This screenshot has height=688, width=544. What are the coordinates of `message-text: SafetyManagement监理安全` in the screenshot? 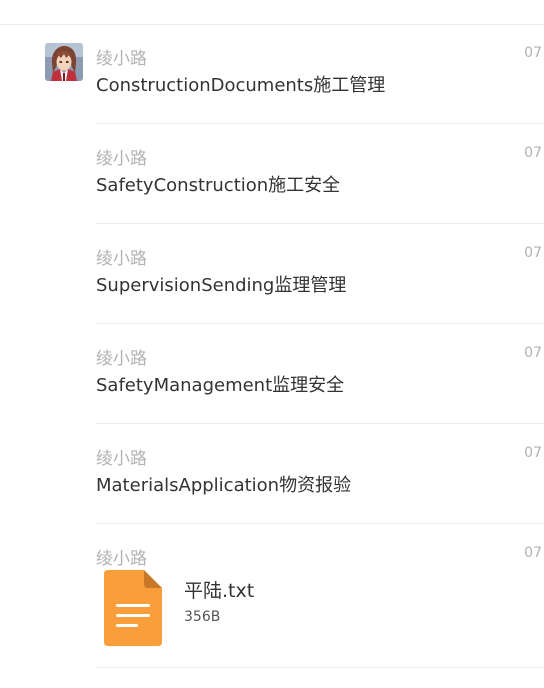 It's located at (220, 384).